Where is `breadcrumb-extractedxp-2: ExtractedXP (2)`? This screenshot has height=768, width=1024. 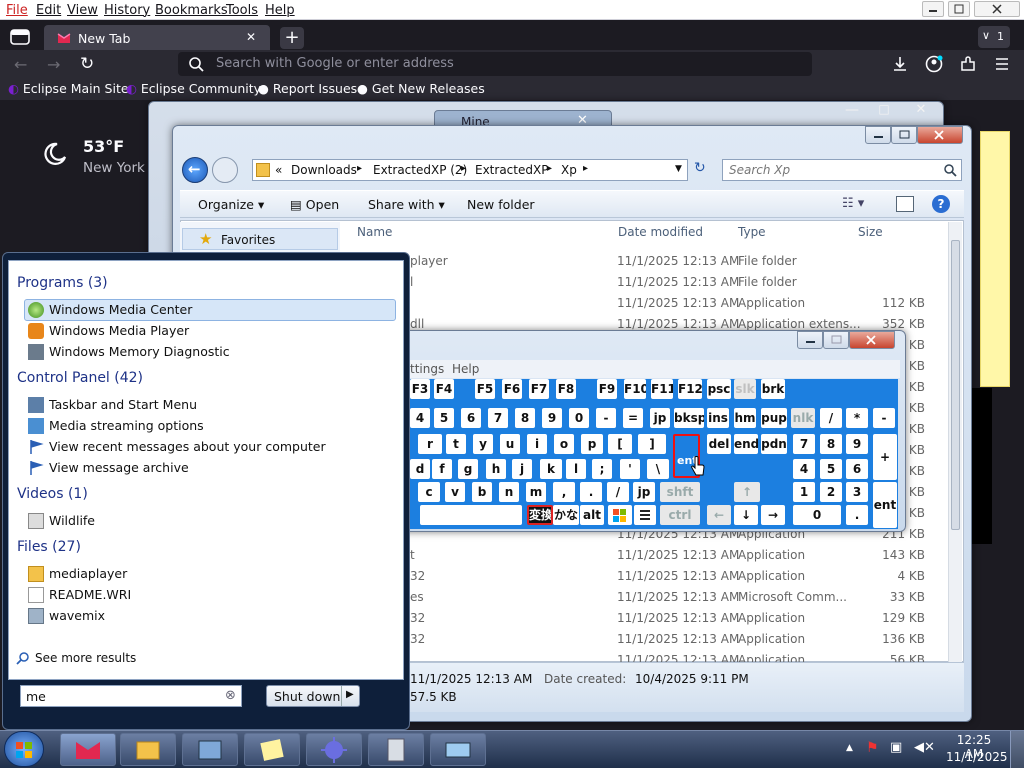
breadcrumb-extractedxp-2: ExtractedXP (2) is located at coordinates (420, 170).